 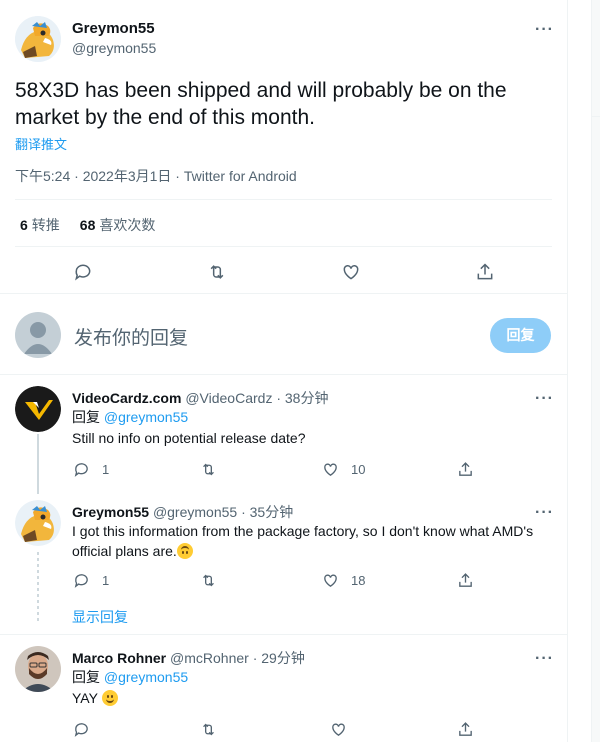 What do you see at coordinates (200, 398) in the screenshot?
I see `reply-author: VideoCardz.com @VideoCardz · 38分钟` at bounding box center [200, 398].